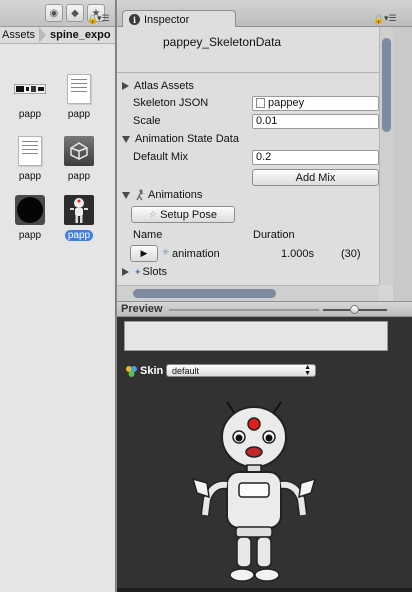 The width and height of the screenshot is (412, 592). I want to click on scale-value: 0.01, so click(267, 121).